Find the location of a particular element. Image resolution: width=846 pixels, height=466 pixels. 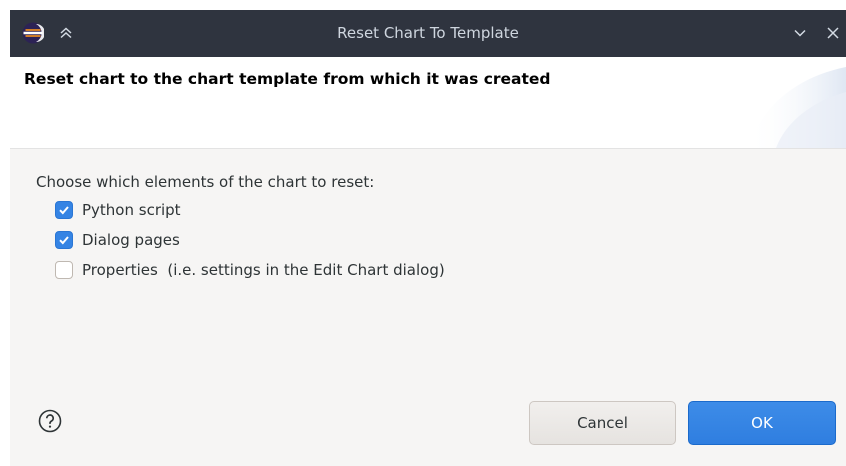

double-chevron-up-icon is located at coordinates (66, 33).